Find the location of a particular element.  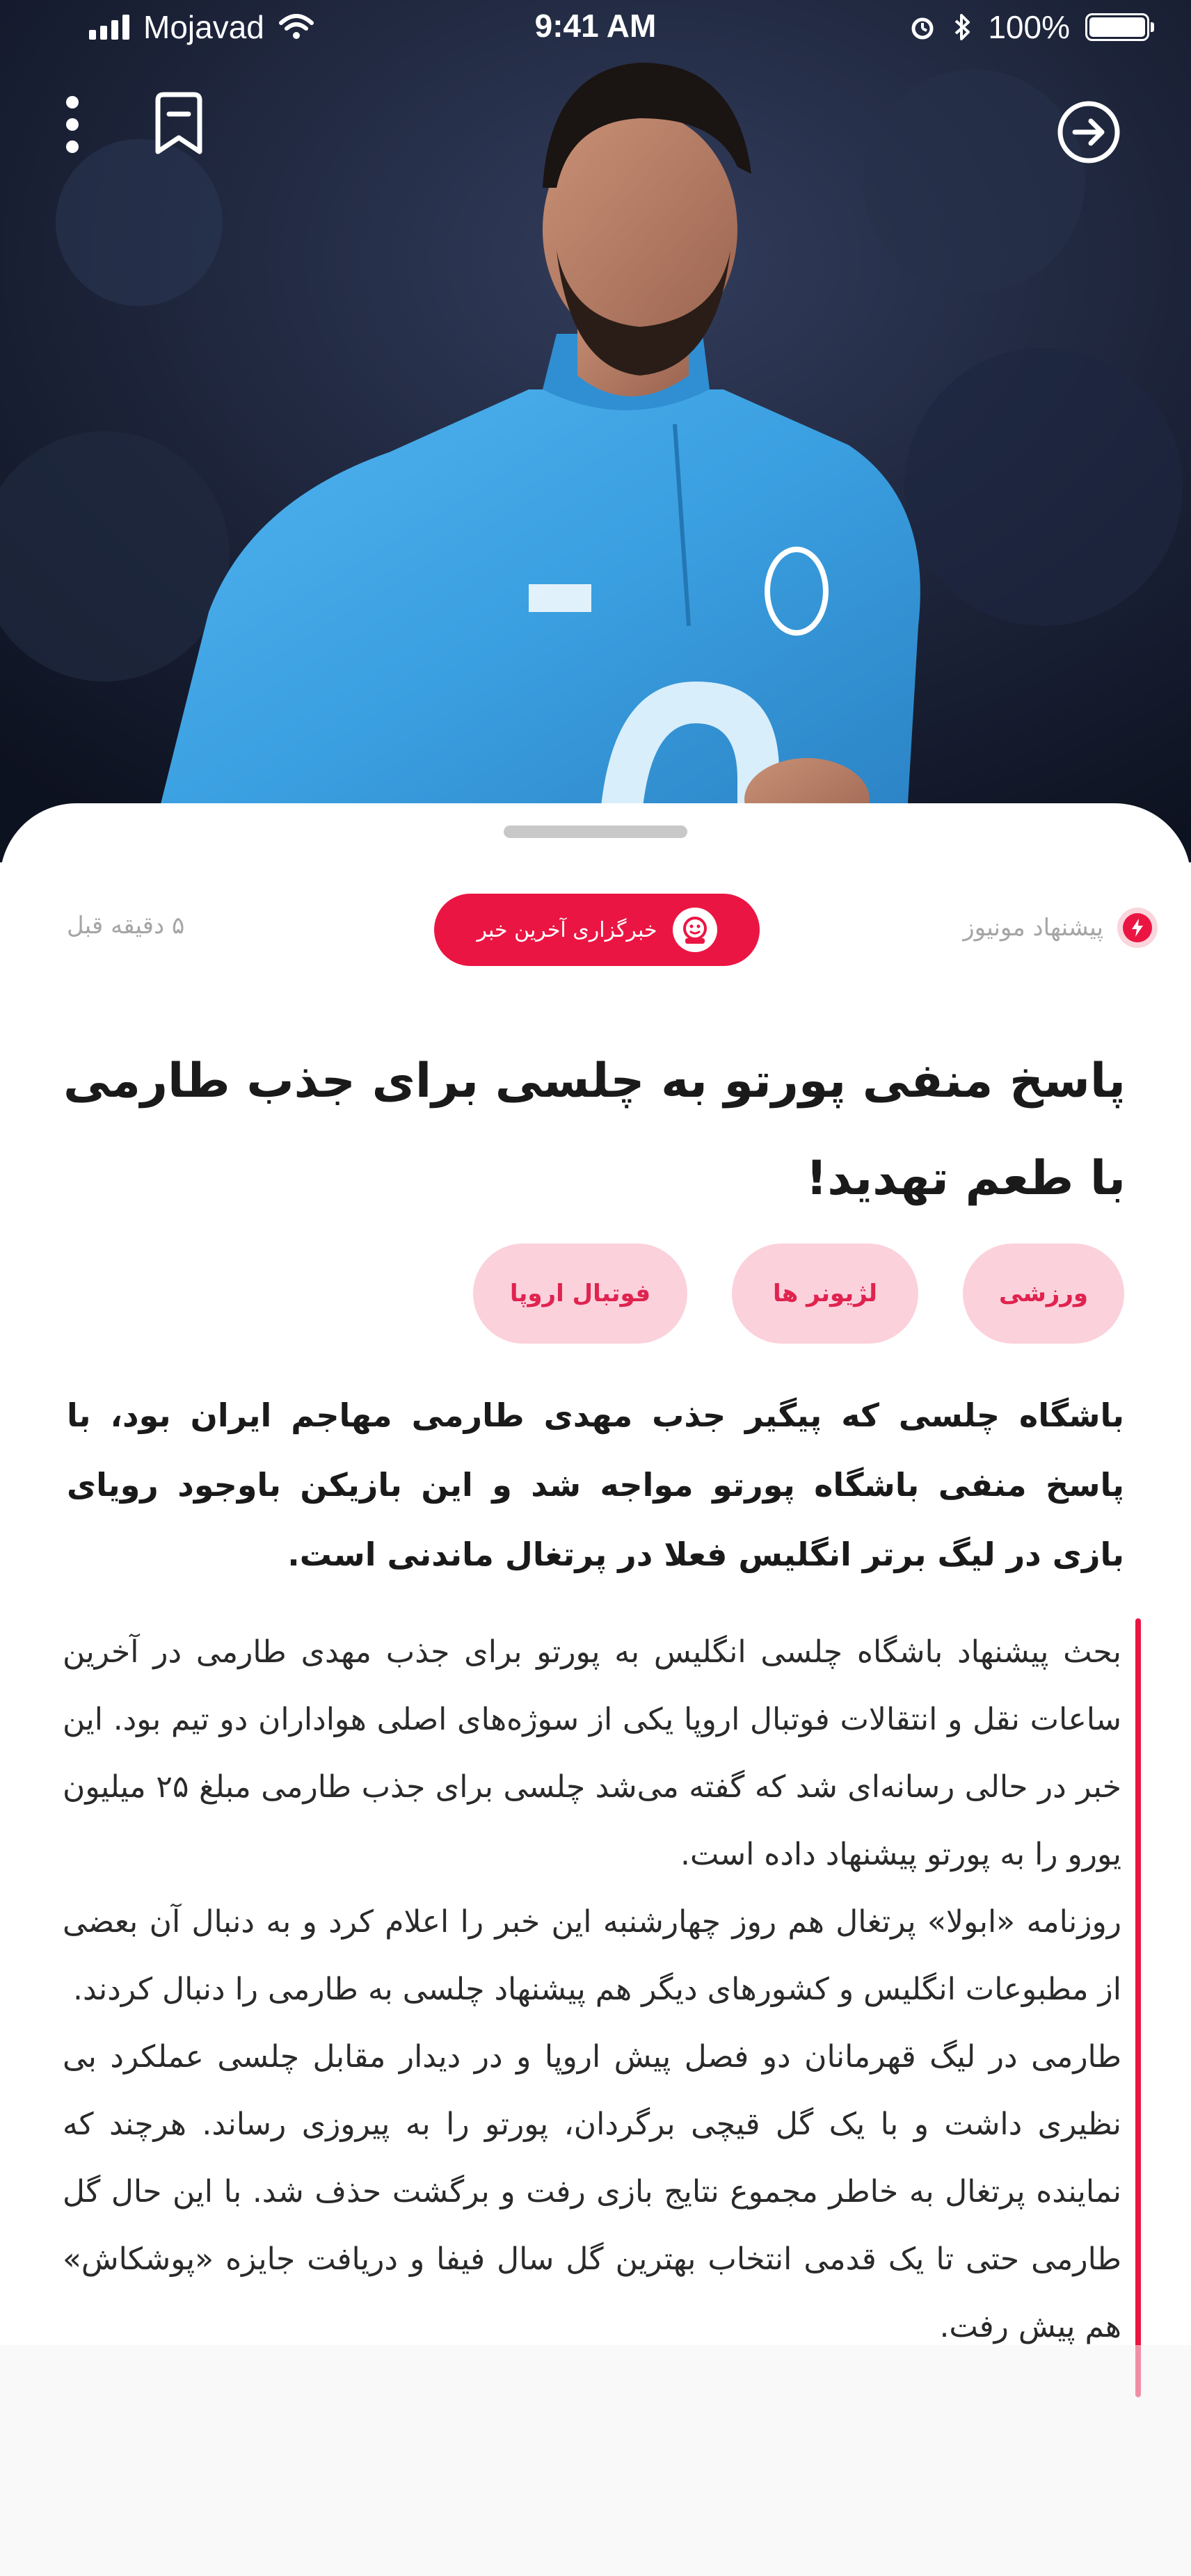

vertical-dots-icon is located at coordinates (72, 124).